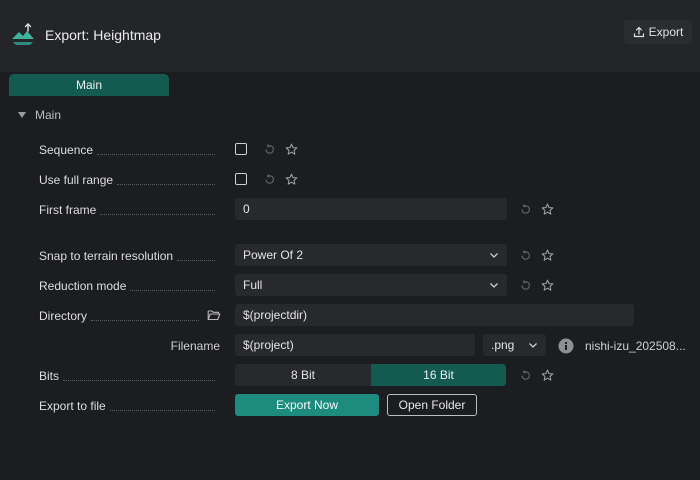  What do you see at coordinates (83, 286) in the screenshot?
I see `reduction-mode-label: Reduction mode` at bounding box center [83, 286].